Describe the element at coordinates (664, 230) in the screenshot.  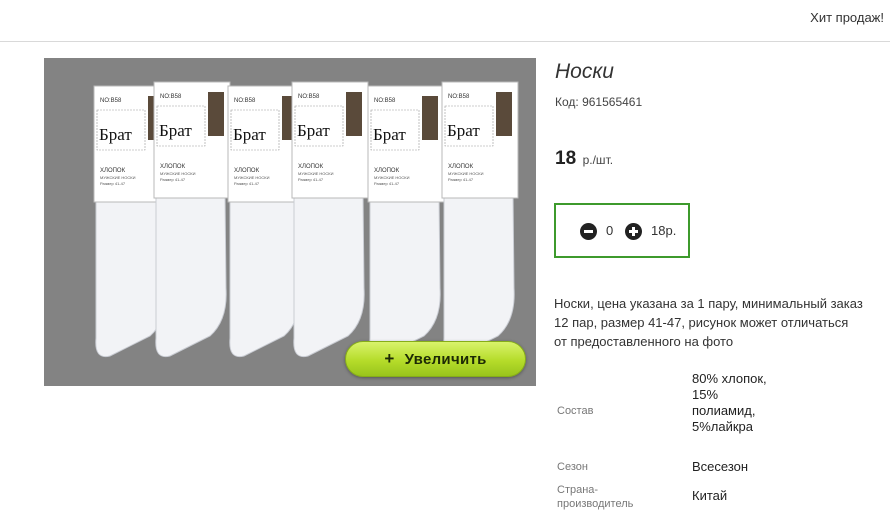
I see `quantity-sum: 18р.` at that location.